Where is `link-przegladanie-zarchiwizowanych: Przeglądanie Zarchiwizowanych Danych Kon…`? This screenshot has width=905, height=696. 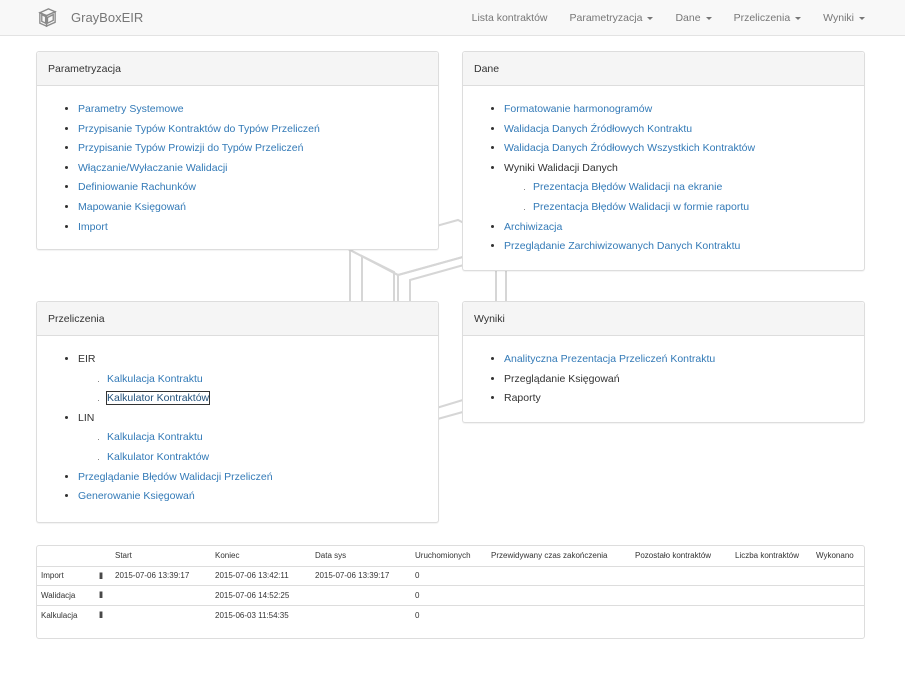
link-przegladanie-zarchiwizowanych: Przeglądanie Zarchiwizowanych Danych Kon… is located at coordinates (622, 246).